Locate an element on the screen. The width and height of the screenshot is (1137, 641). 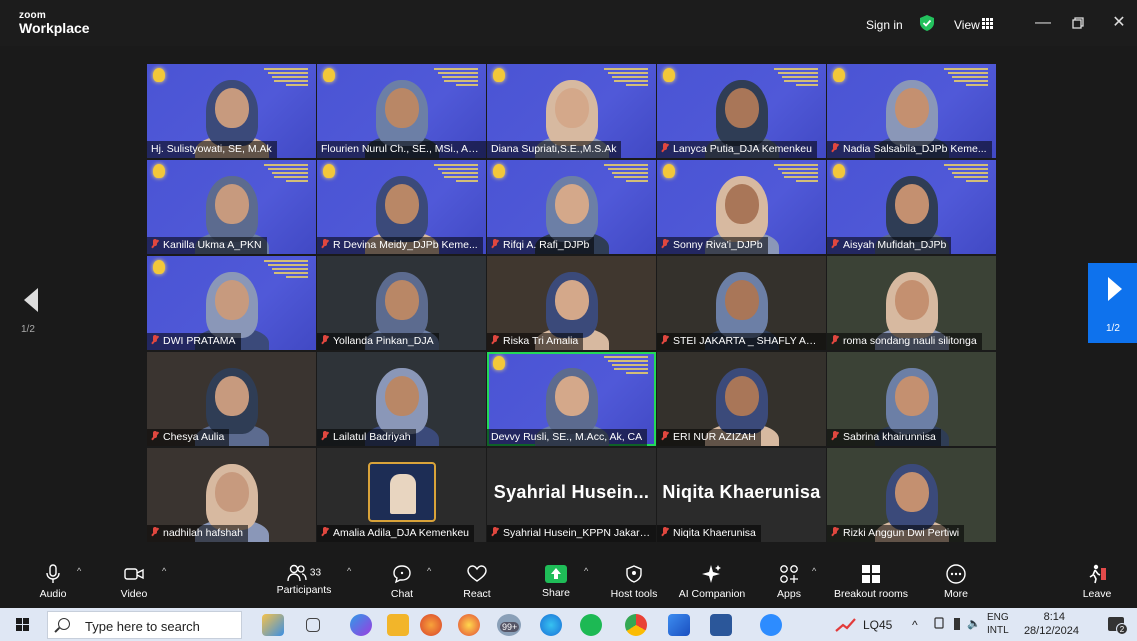
photos-icon is located at coordinates (679, 625).